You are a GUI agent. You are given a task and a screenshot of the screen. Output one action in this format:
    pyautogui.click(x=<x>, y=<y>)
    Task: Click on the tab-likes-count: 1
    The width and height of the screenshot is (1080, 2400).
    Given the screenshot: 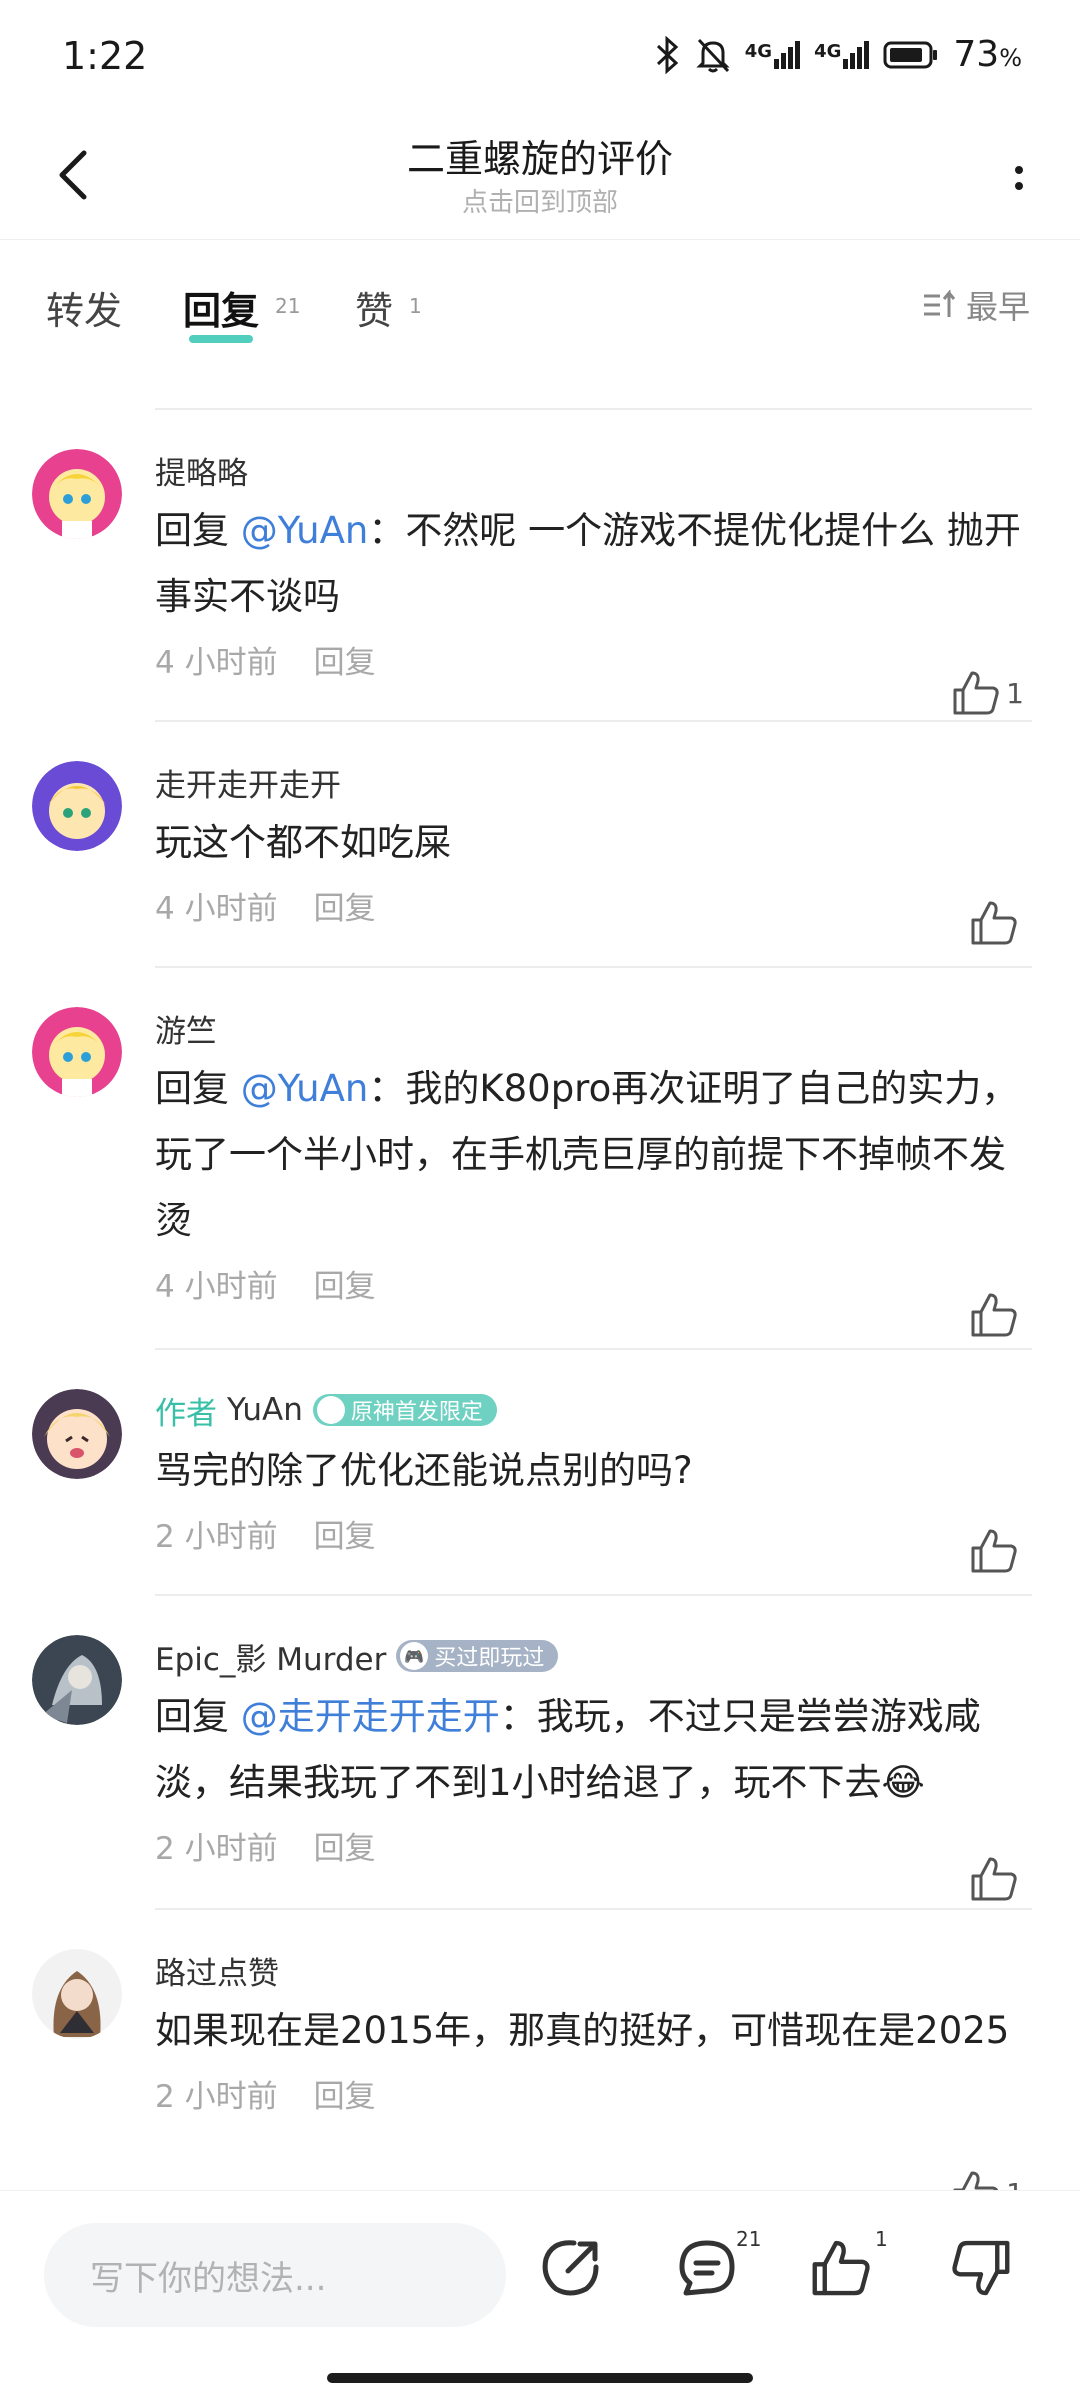 What is the action you would take?
    pyautogui.click(x=415, y=306)
    